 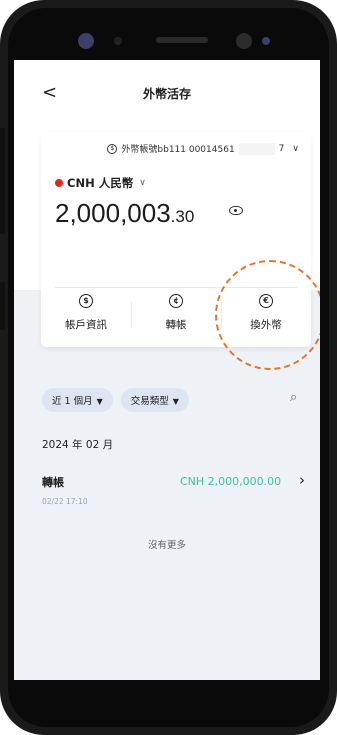 I want to click on action-divider, so click(x=131, y=315).